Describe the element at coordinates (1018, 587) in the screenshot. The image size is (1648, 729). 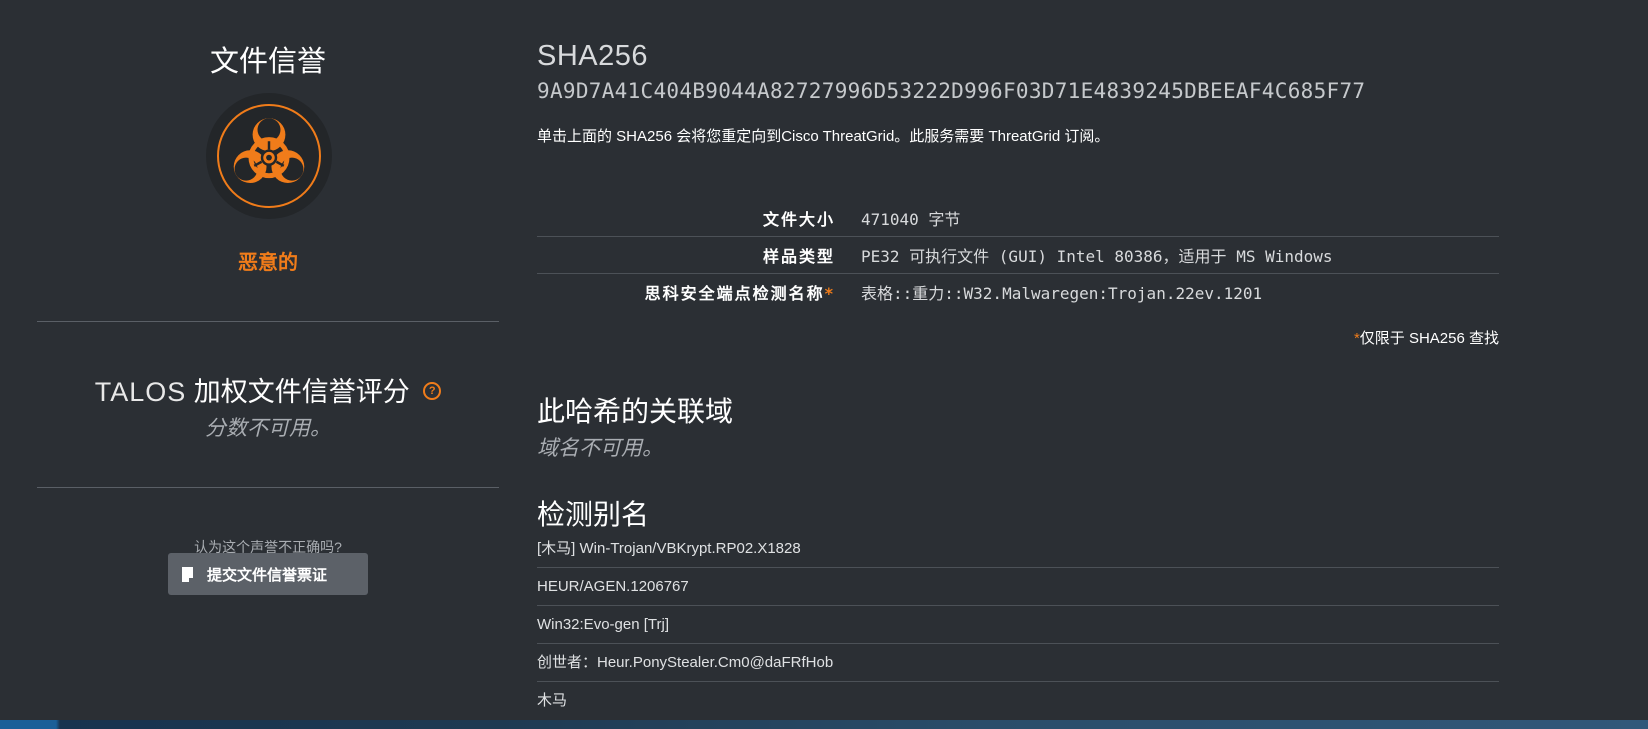
I see `list-item: HEUR/AGEN.1206767` at that location.